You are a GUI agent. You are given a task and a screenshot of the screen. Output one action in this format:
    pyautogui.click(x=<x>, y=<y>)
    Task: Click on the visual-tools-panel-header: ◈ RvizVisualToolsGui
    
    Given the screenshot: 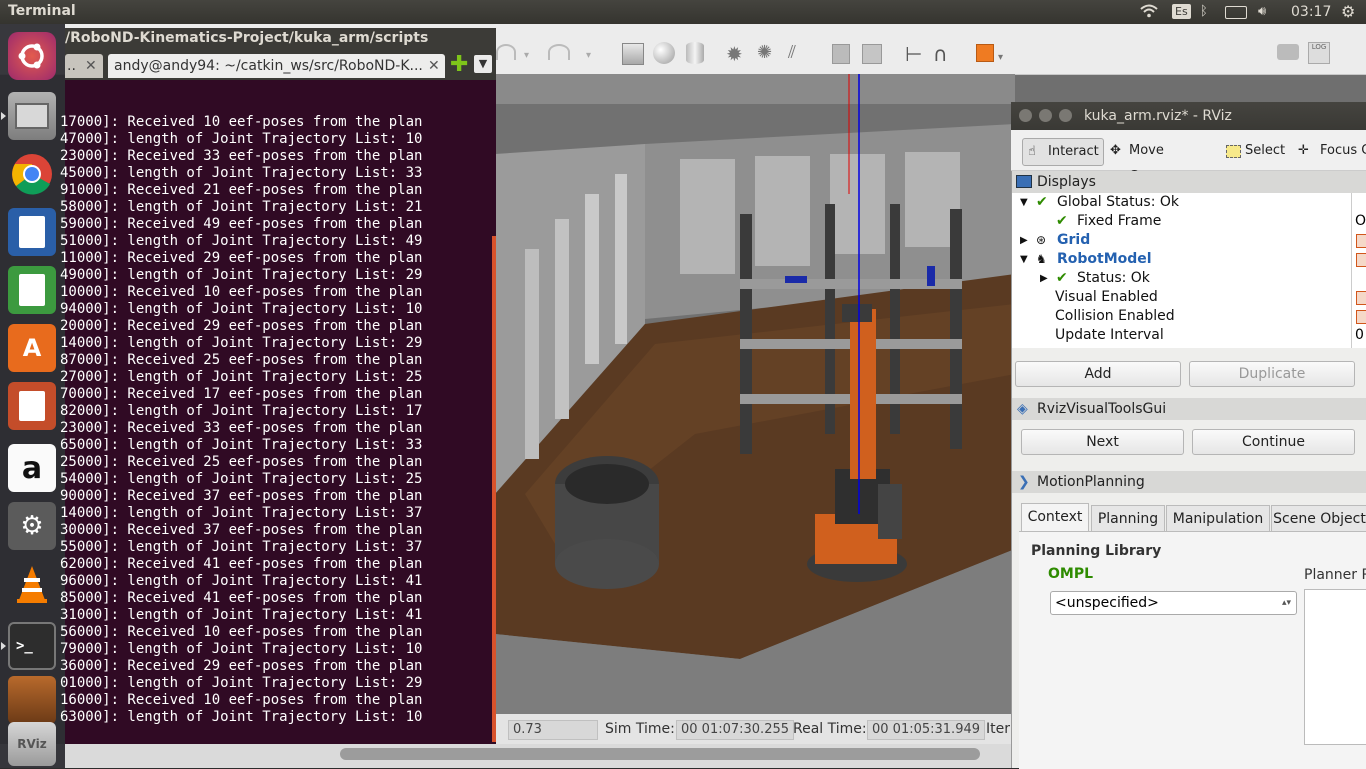 What is the action you would take?
    pyautogui.click(x=1189, y=409)
    